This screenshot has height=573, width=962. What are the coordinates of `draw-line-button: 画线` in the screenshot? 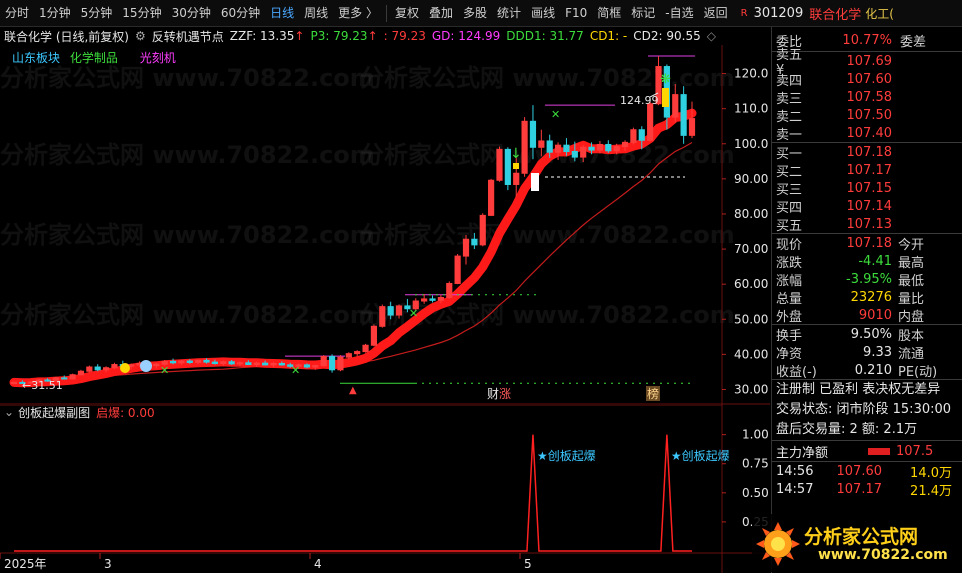 It's located at (543, 13).